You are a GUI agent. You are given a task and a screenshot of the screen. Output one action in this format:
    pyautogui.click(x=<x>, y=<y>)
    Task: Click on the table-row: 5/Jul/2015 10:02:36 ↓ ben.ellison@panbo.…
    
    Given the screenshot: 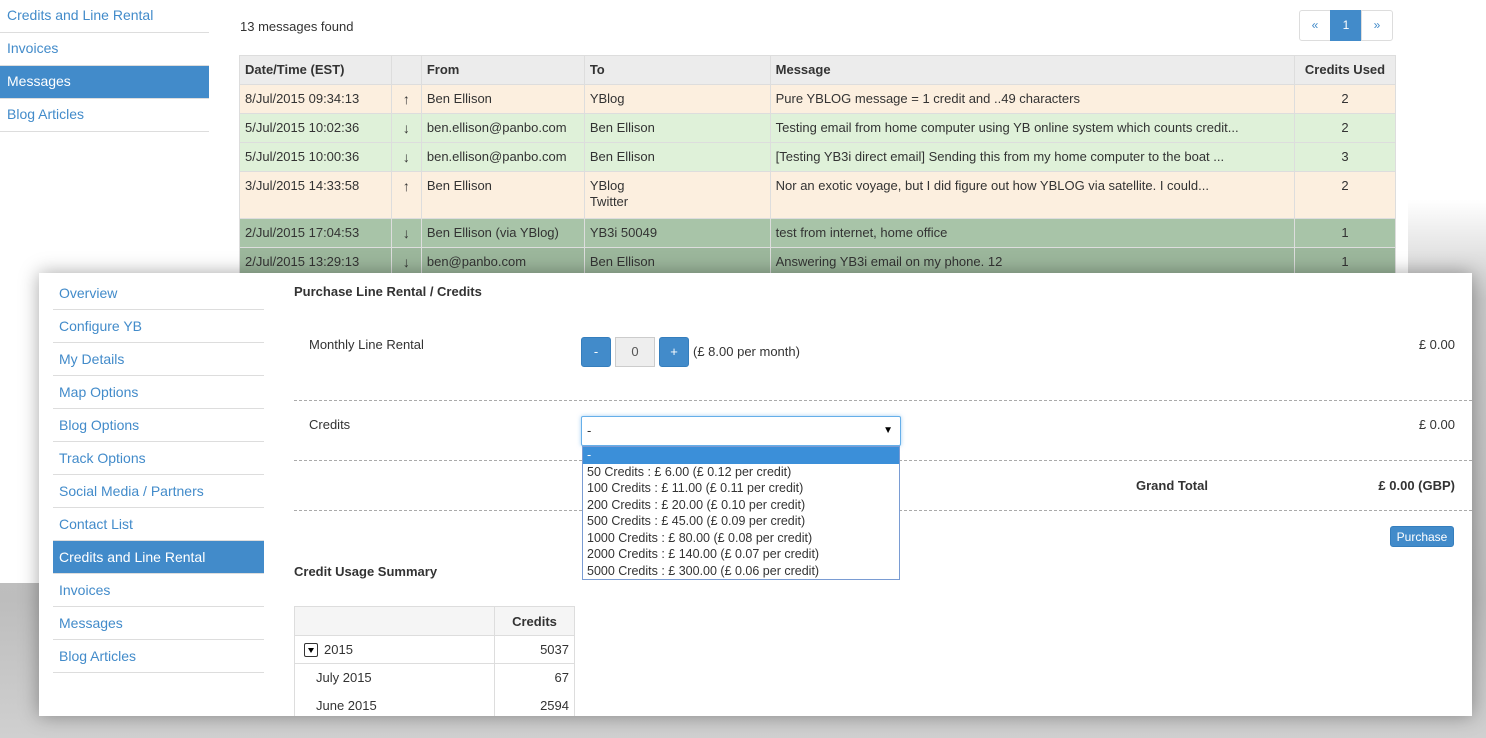 What is the action you would take?
    pyautogui.click(x=817, y=128)
    